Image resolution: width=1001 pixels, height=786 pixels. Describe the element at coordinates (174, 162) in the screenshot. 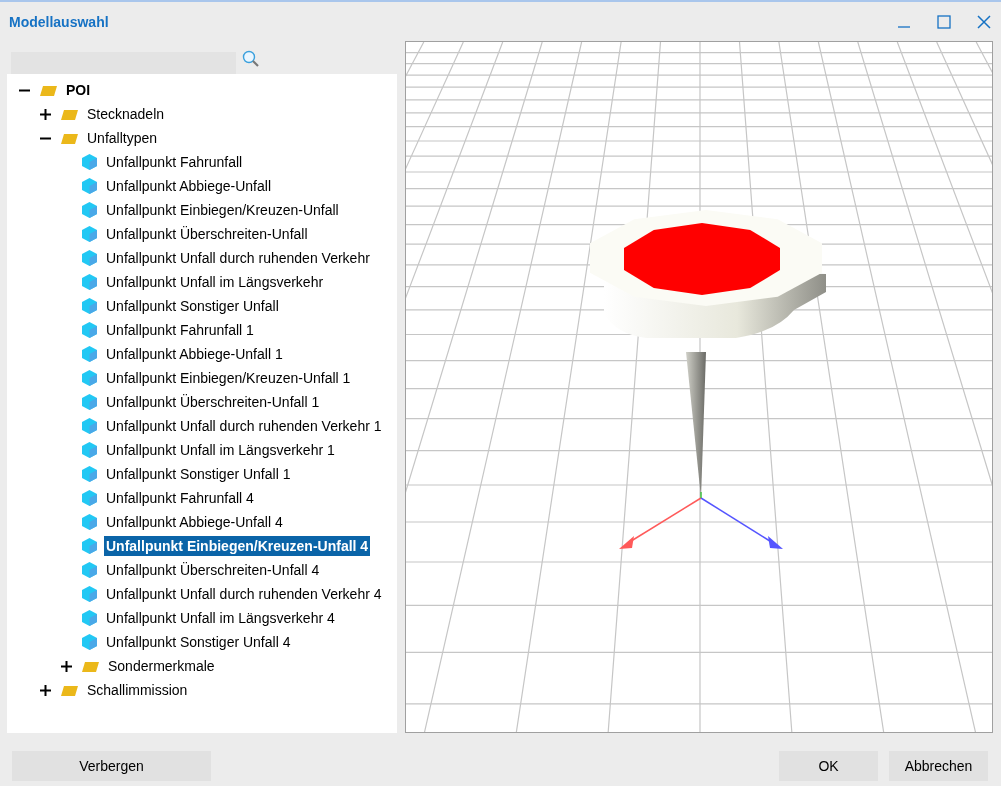

I see `tree-item: Unfallpunkt Fahrunfall` at that location.